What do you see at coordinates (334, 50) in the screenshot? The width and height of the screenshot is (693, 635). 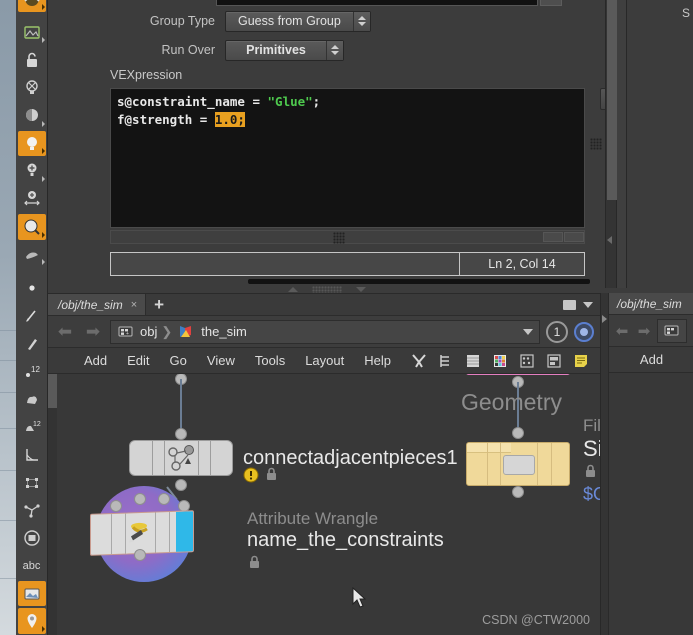 I see `param-spinner-run-over` at bounding box center [334, 50].